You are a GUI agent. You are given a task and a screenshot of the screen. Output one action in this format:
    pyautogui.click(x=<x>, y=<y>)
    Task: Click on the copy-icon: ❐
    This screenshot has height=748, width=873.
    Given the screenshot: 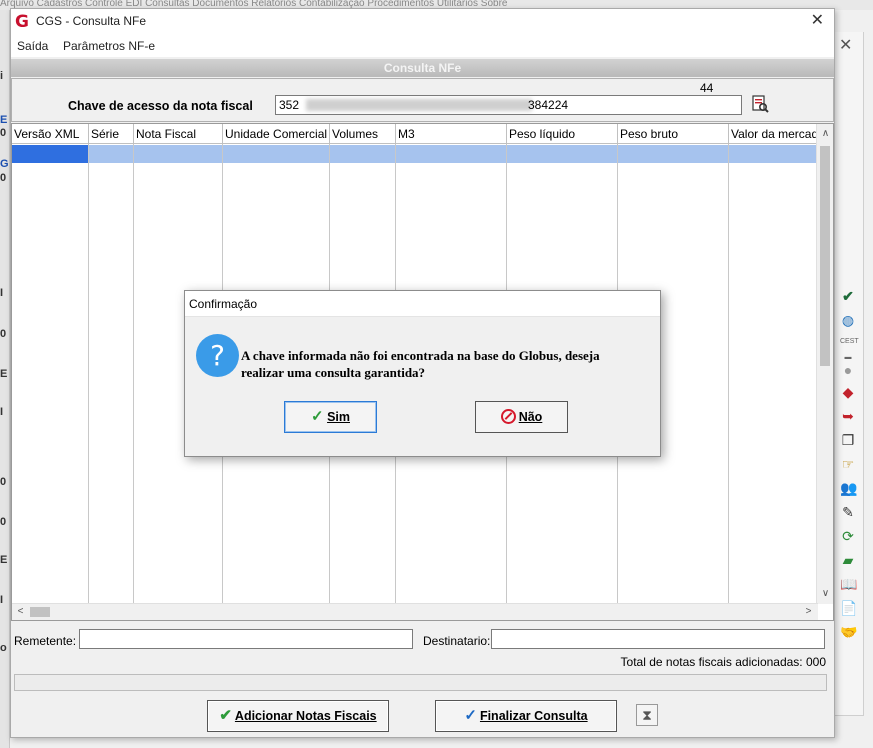 What is the action you would take?
    pyautogui.click(x=848, y=440)
    